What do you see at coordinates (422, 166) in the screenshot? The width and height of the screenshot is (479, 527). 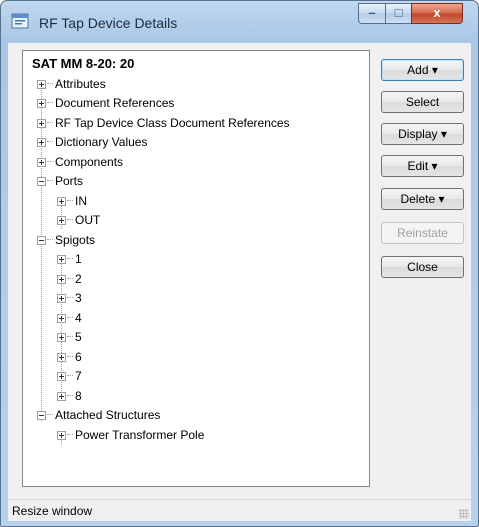 I see `edit-button: Edit ▾` at bounding box center [422, 166].